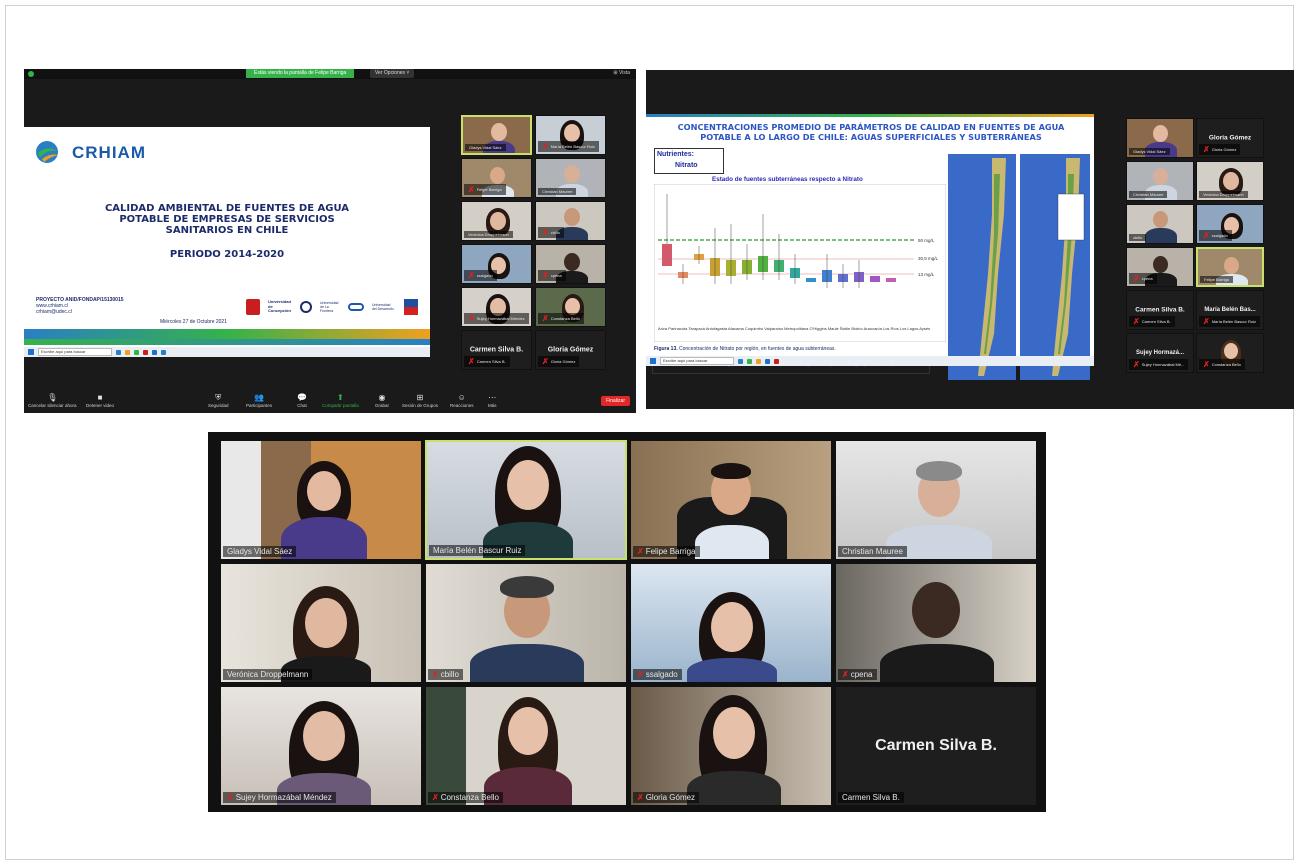 The image size is (1299, 865). Describe the element at coordinates (383, 307) in the screenshot. I see `partner-logo-label: Universidad del Desarrollo` at that location.